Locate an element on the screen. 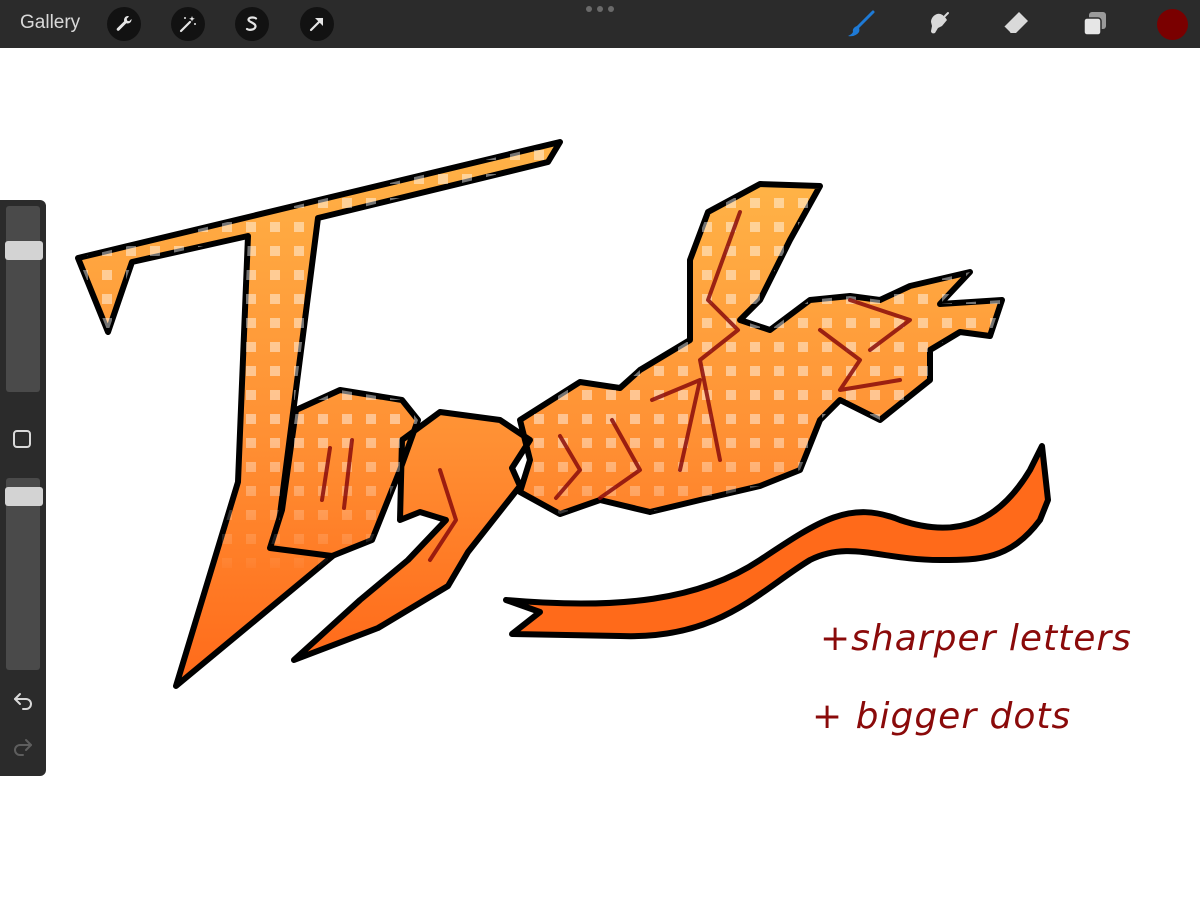  brush-size-thumb is located at coordinates (24, 251).